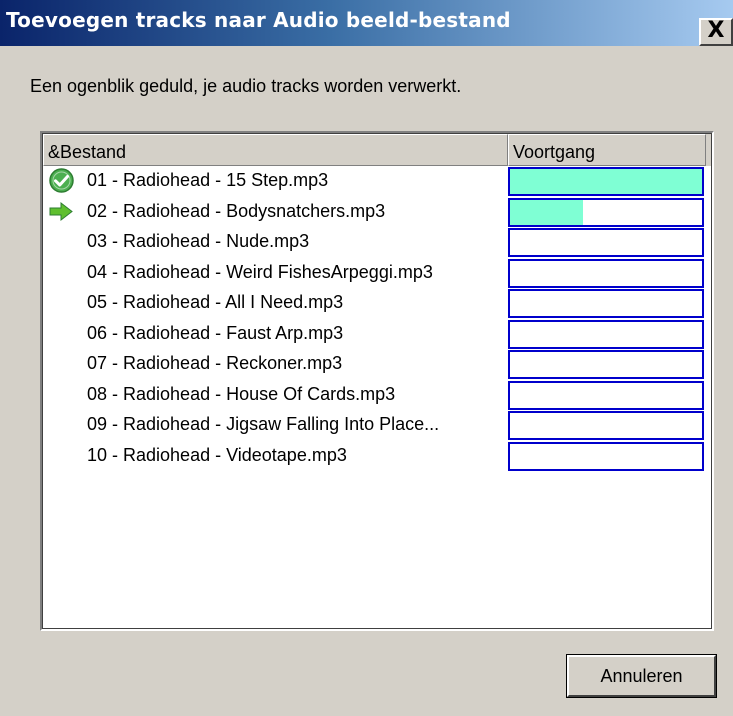 This screenshot has width=733, height=716. I want to click on column-header-file: &Bestand, so click(275, 150).